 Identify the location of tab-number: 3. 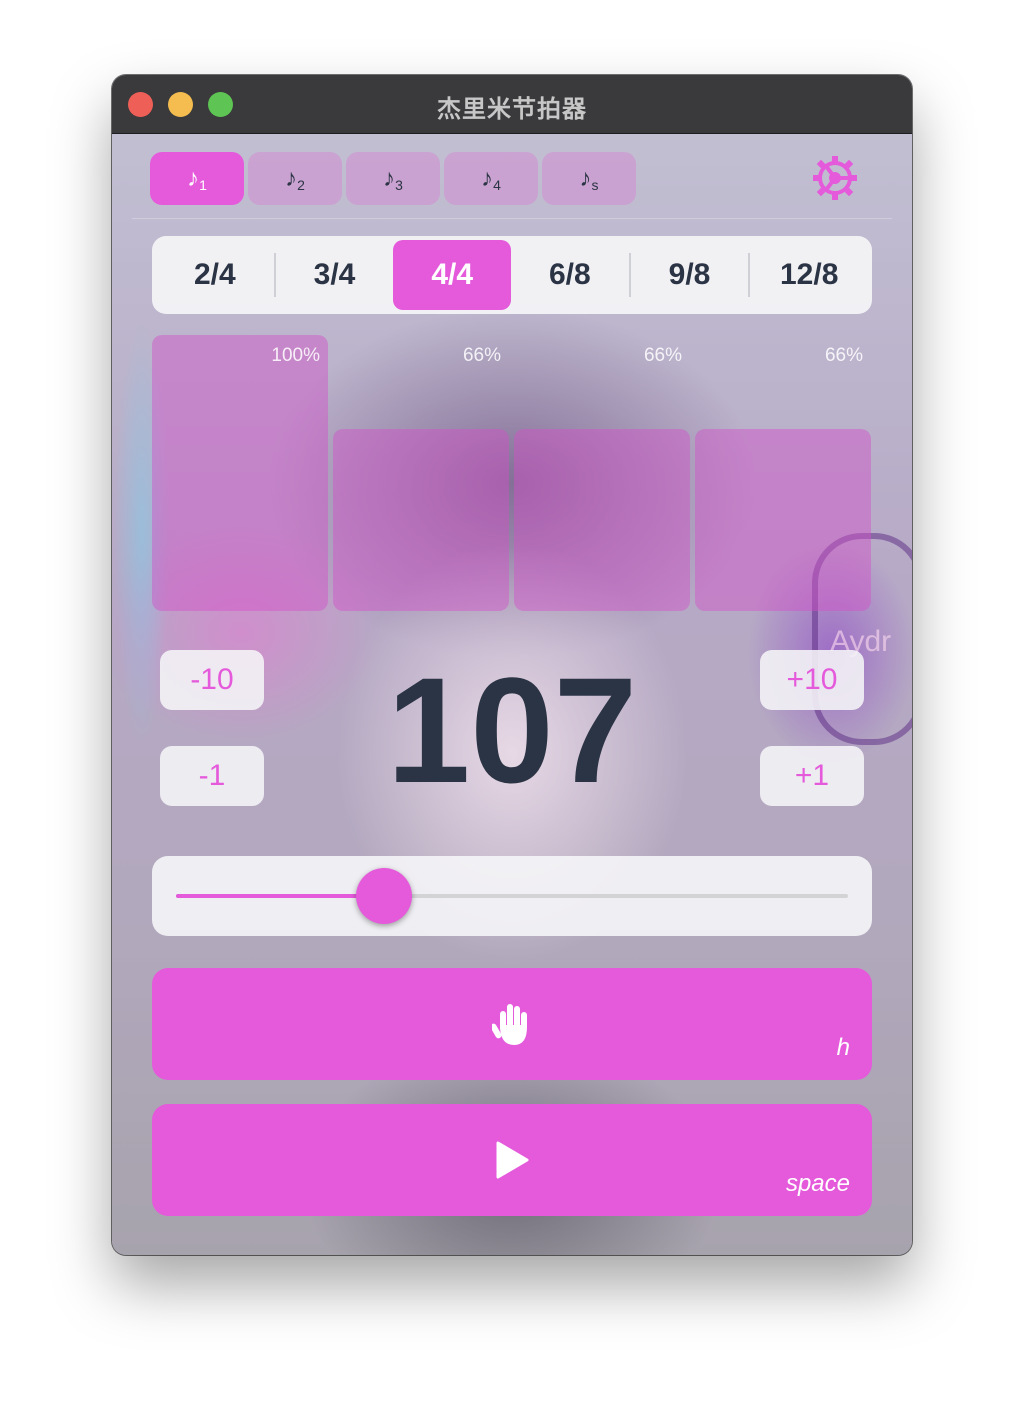
(399, 184).